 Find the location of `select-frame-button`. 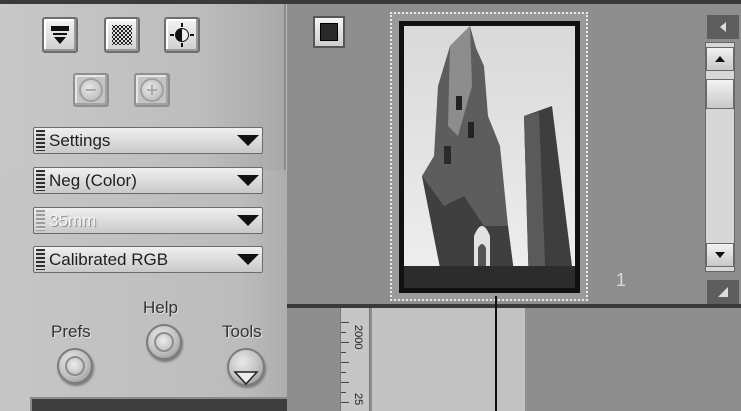

select-frame-button is located at coordinates (329, 32).